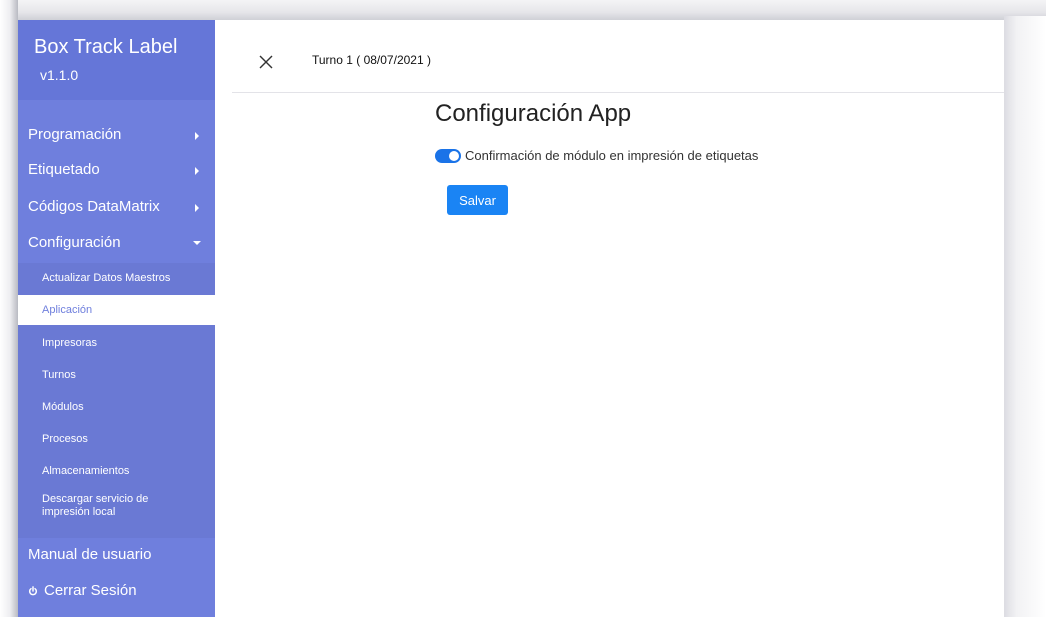  I want to click on sidebar-item-configuracion: Configuración, so click(116, 243).